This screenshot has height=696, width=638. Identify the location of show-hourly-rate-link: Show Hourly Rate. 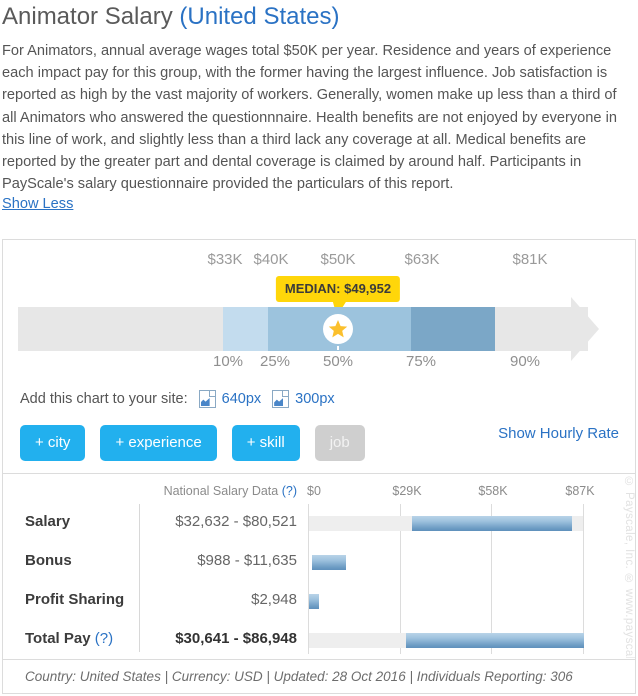
(558, 433).